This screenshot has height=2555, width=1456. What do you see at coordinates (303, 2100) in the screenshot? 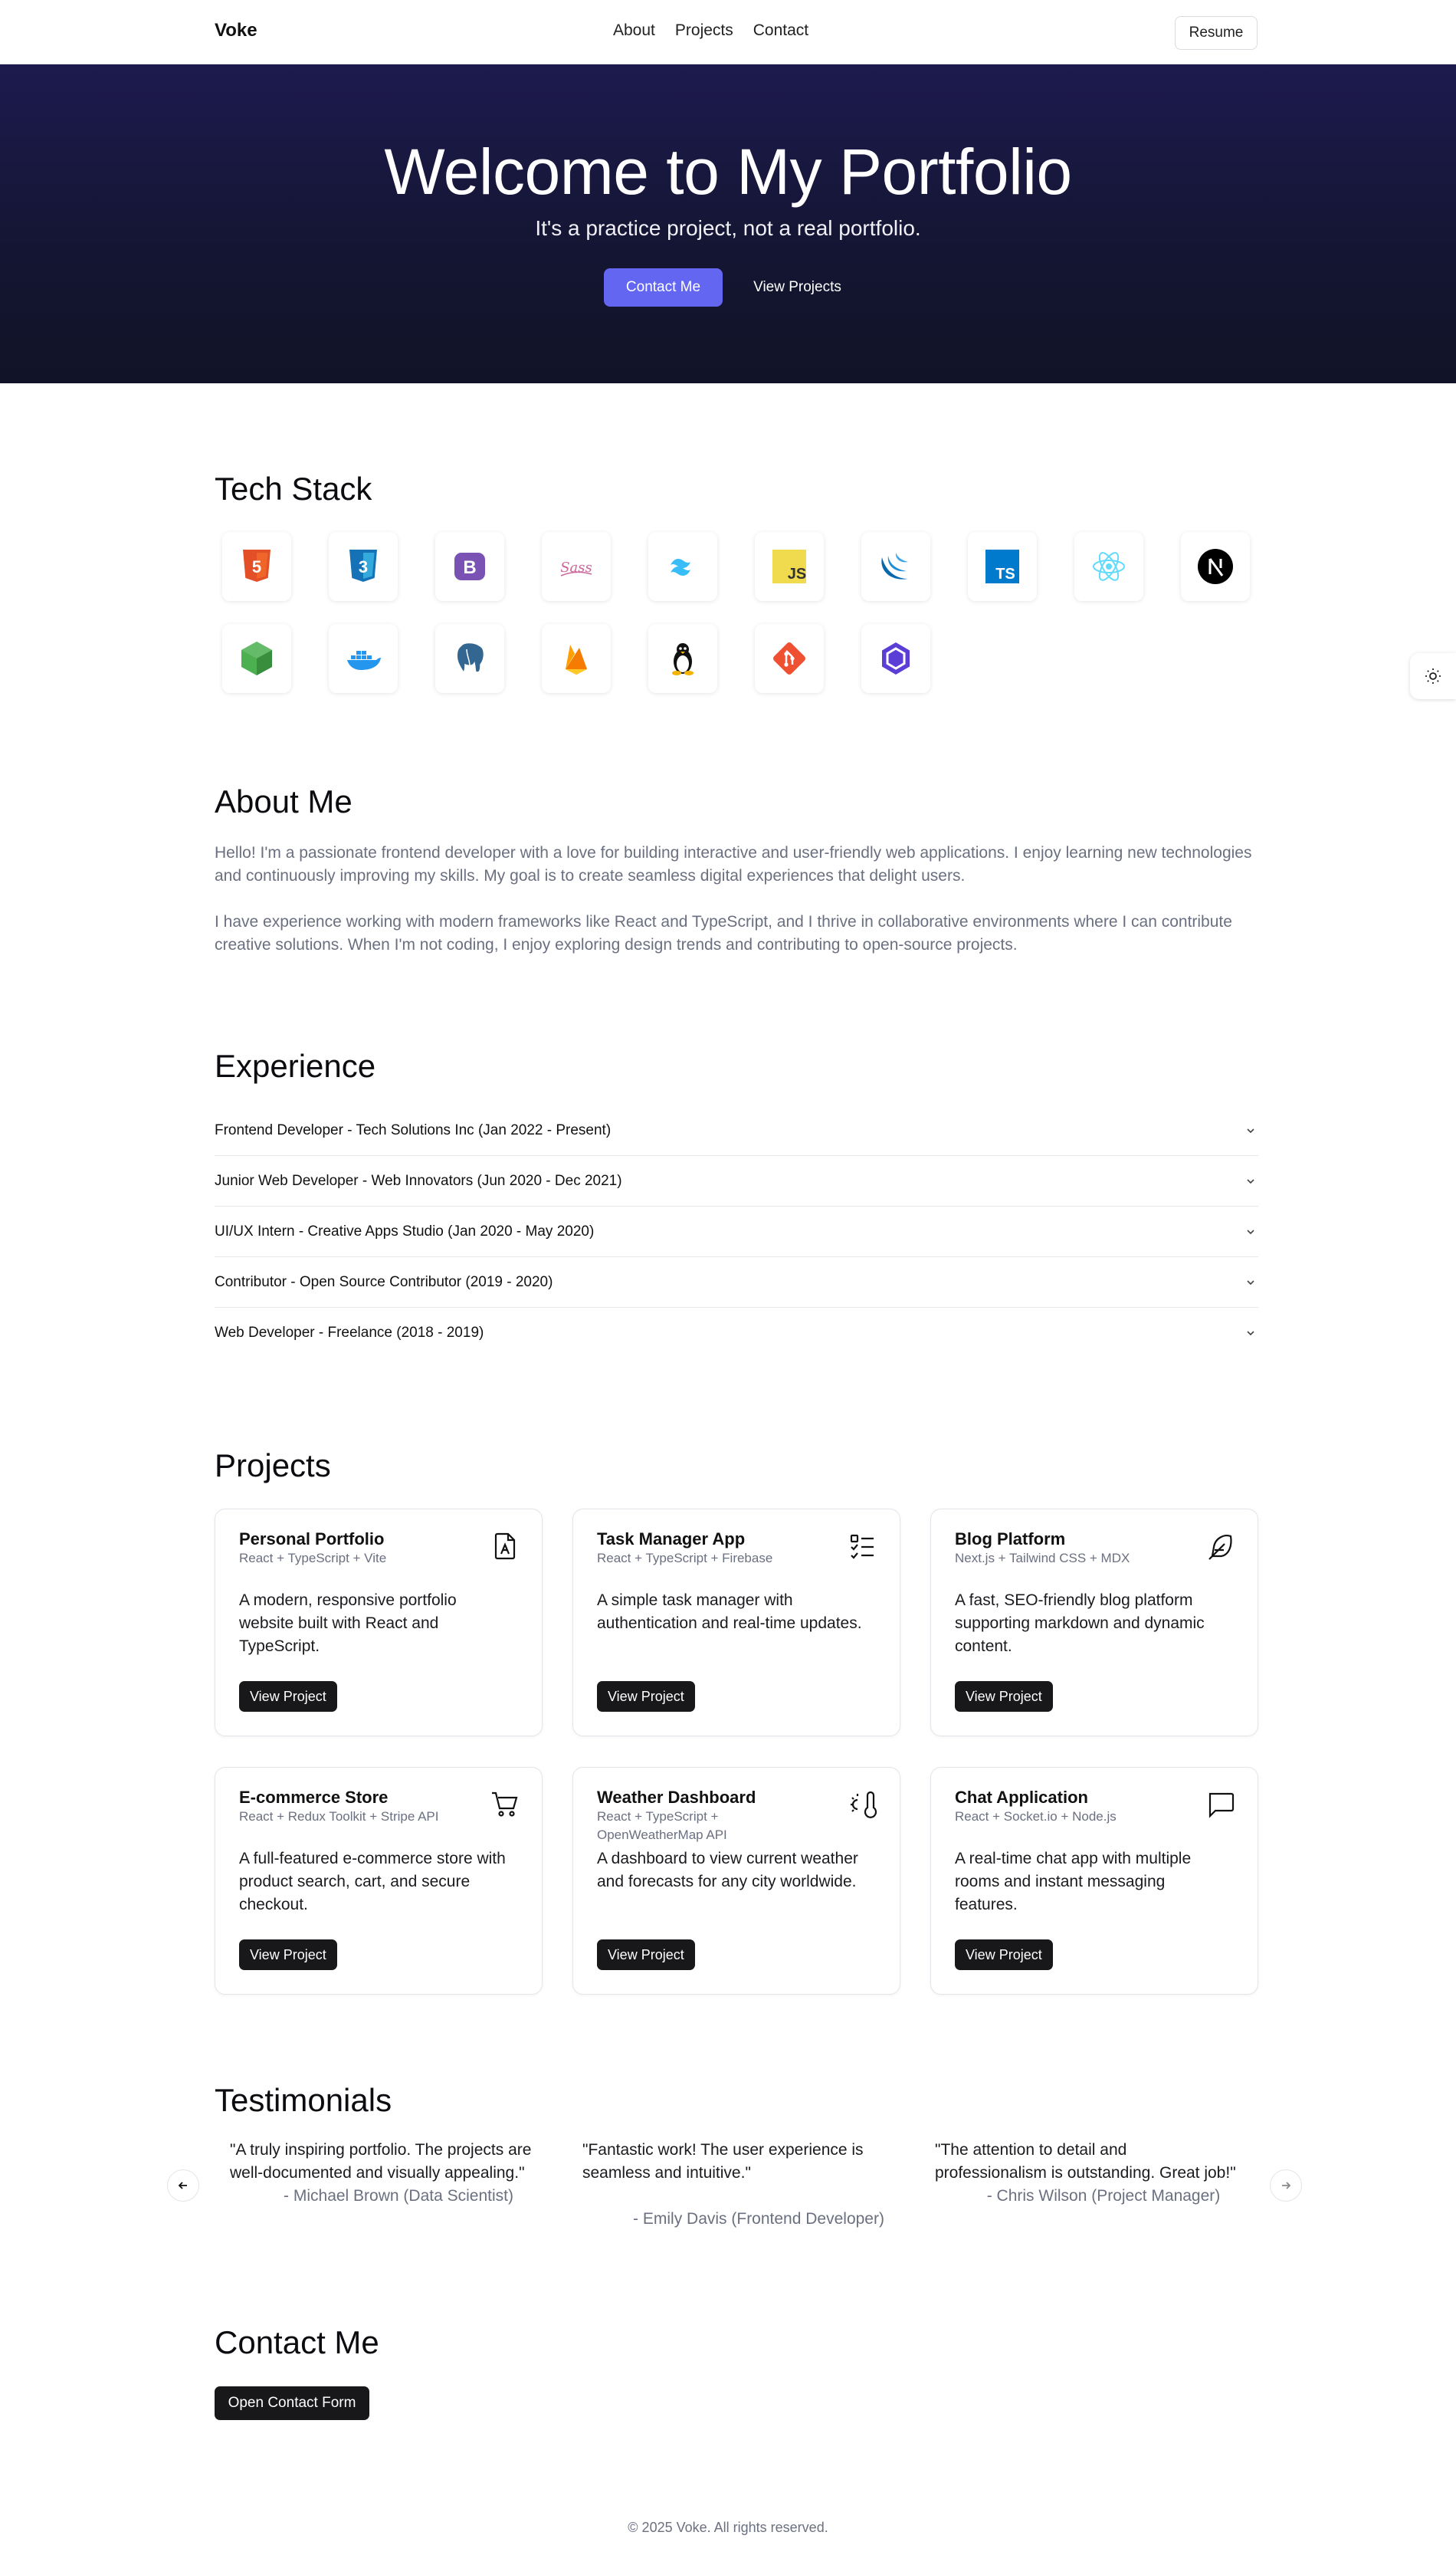
I see `testimonials-title: Testimonials` at bounding box center [303, 2100].